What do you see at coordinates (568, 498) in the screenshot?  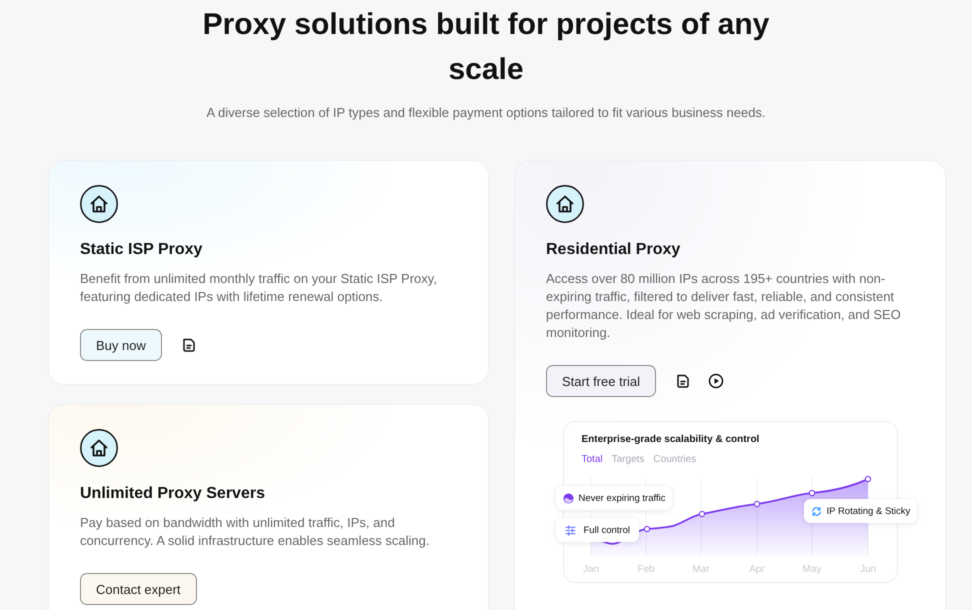 I see `wave-icon` at bounding box center [568, 498].